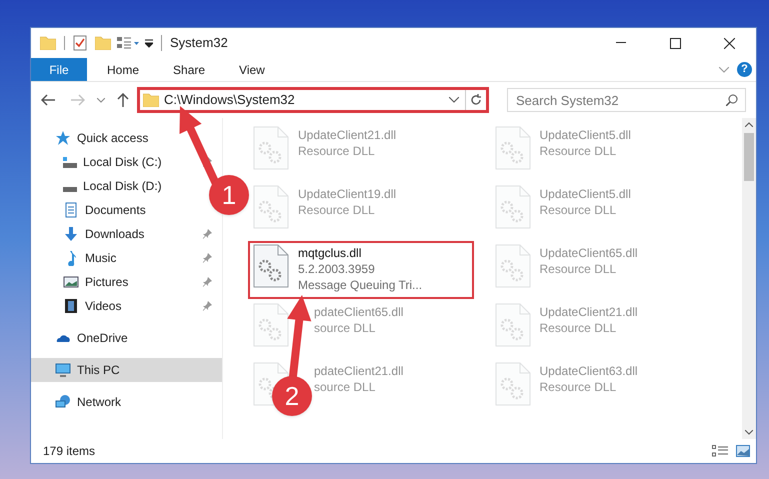  I want to click on nav-item: This PC, so click(126, 370).